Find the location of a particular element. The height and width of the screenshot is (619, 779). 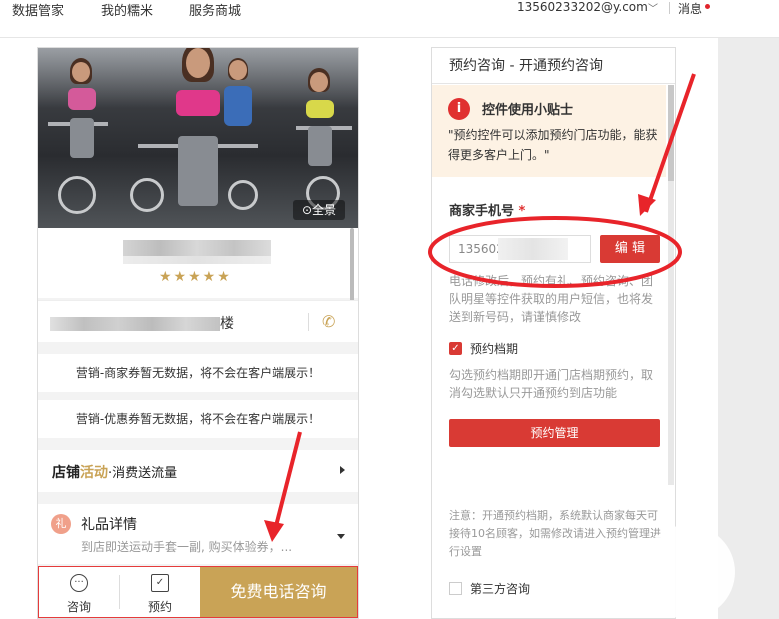

store-info: ★★★★★ is located at coordinates (198, 263).